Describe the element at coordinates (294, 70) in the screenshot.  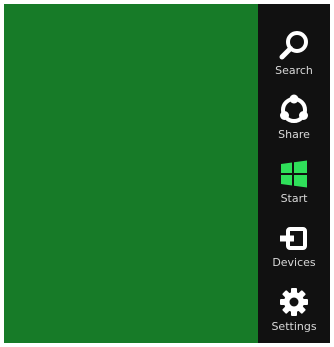
I see `search-charm-label: Search` at that location.